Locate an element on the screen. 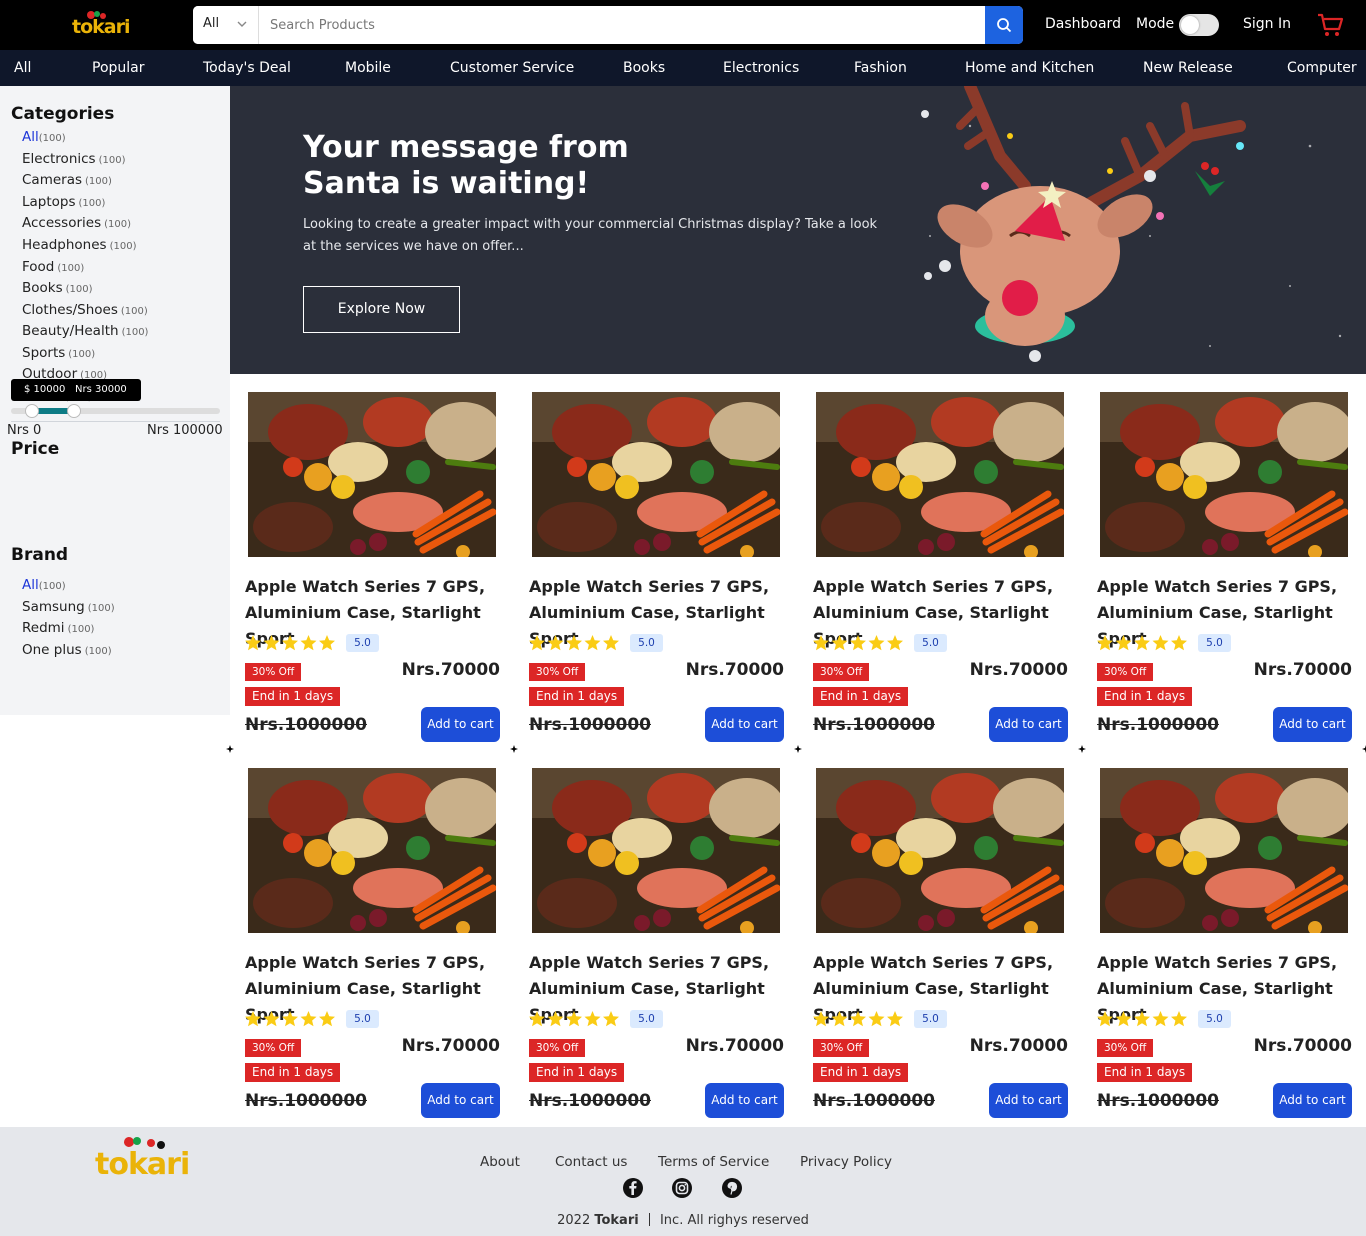 Image resolution: width=1366 pixels, height=1236 pixels. search-category-value: All is located at coordinates (211, 23).